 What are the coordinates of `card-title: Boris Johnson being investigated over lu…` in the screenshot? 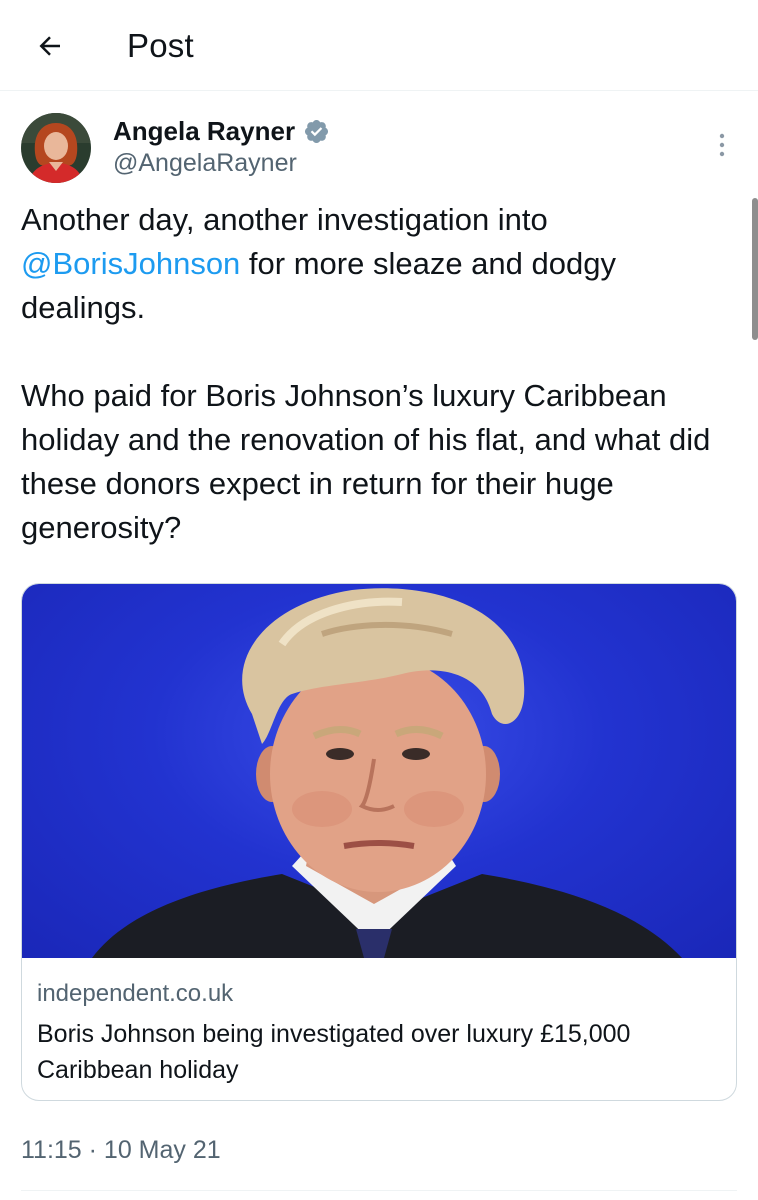 It's located at (334, 1052).